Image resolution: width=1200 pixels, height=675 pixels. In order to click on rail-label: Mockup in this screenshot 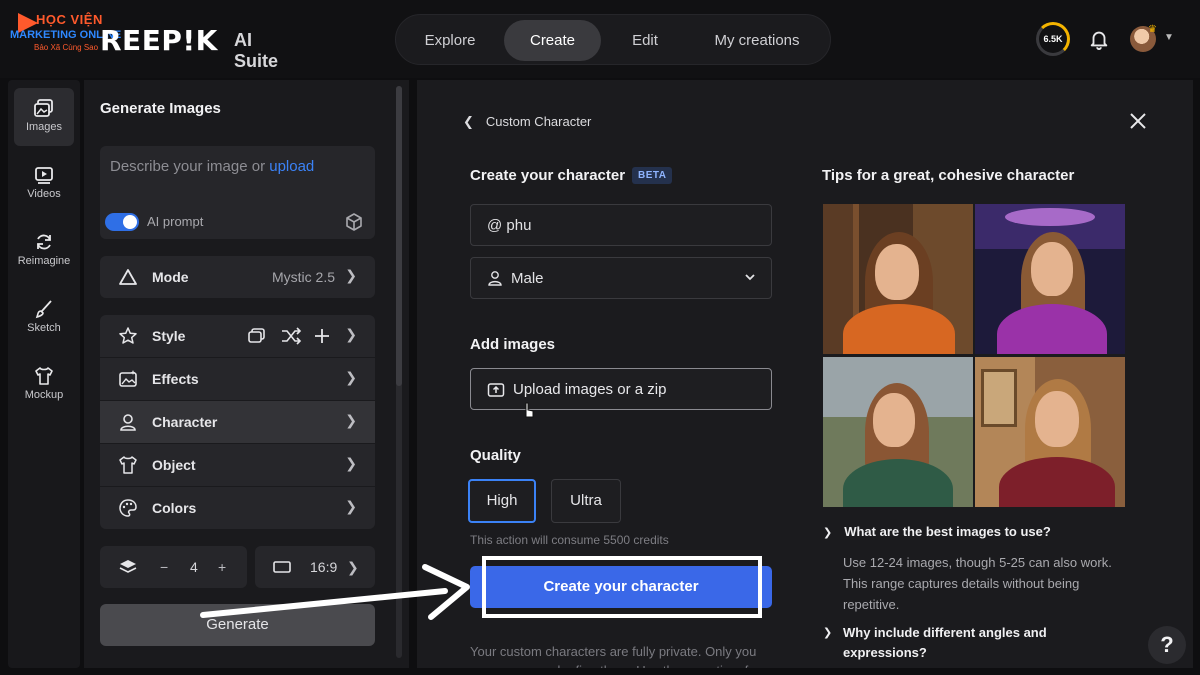, I will do `click(44, 395)`.